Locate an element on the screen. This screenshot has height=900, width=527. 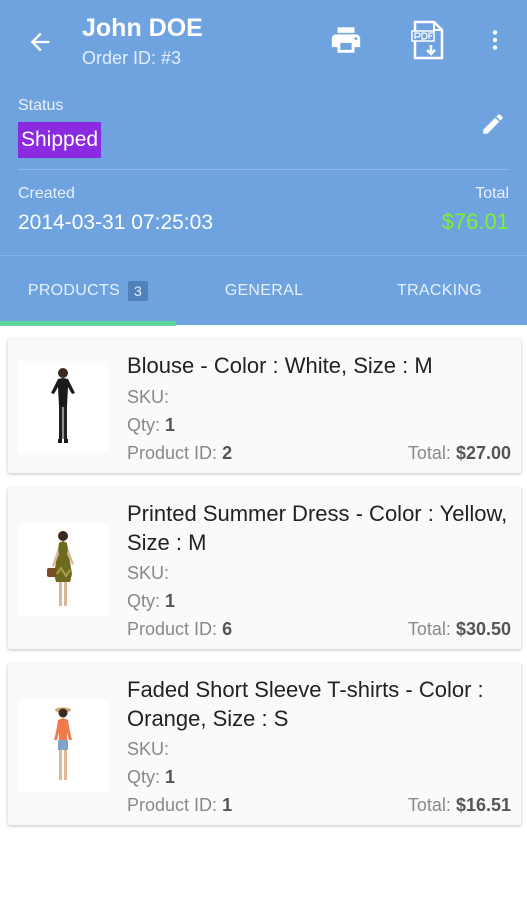
tab-bar: PRODUCTS 3 GENERAL TRACKING is located at coordinates (263, 290).